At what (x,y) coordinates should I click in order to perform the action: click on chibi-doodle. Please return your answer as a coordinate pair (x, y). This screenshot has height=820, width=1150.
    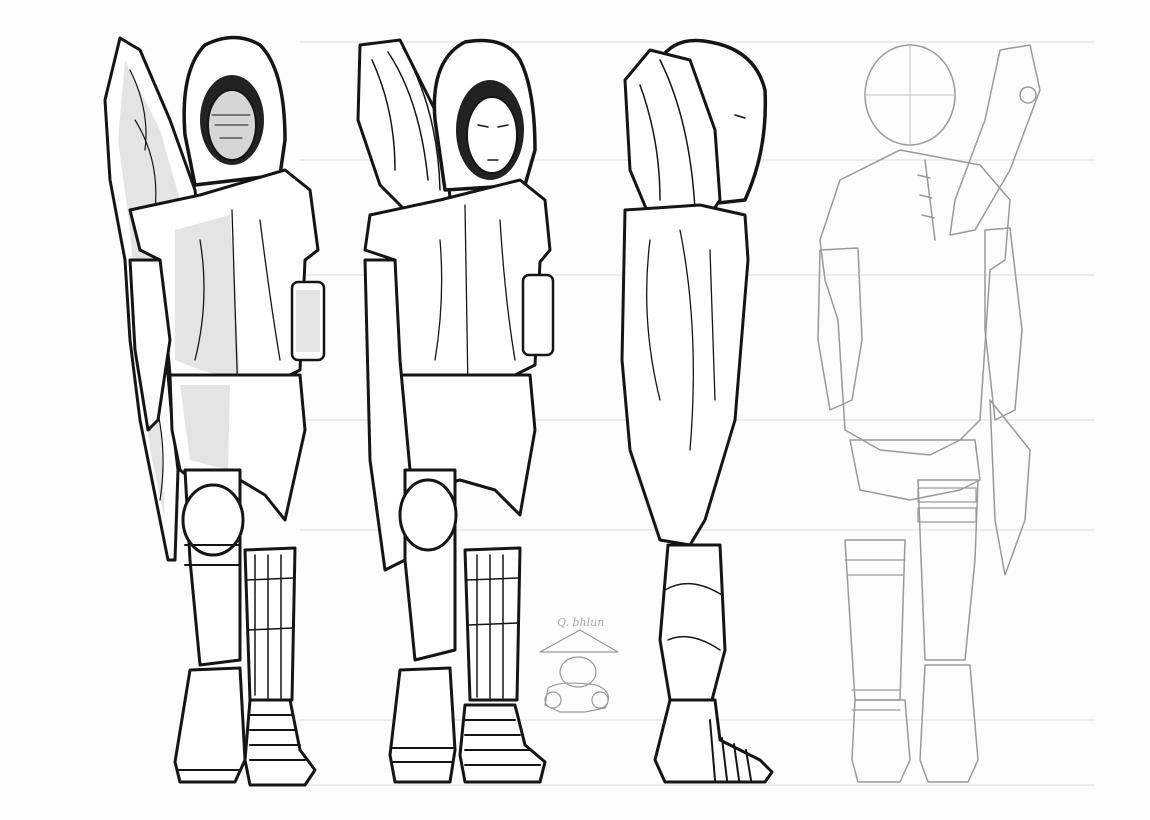
    Looking at the image, I should click on (579, 671).